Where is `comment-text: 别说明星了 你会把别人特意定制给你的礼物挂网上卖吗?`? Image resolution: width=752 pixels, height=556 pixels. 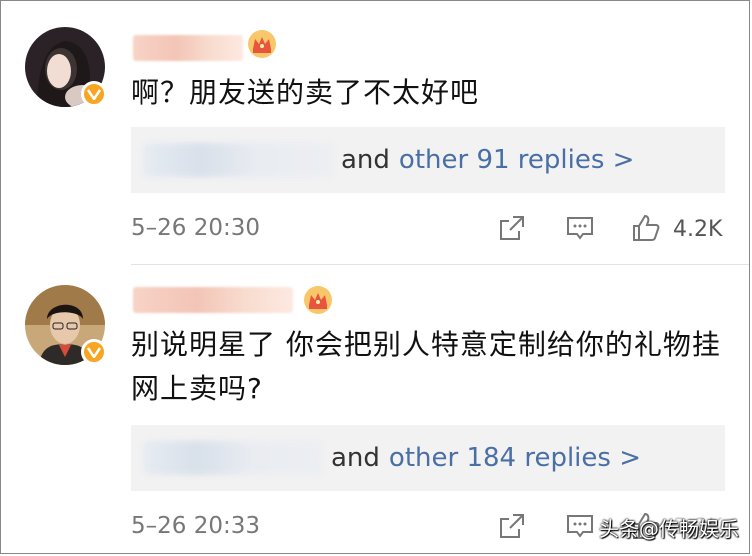
comment-text: 别说明星了 你会把别人特意定制给你的礼物挂网上卖吗? is located at coordinates (426, 366).